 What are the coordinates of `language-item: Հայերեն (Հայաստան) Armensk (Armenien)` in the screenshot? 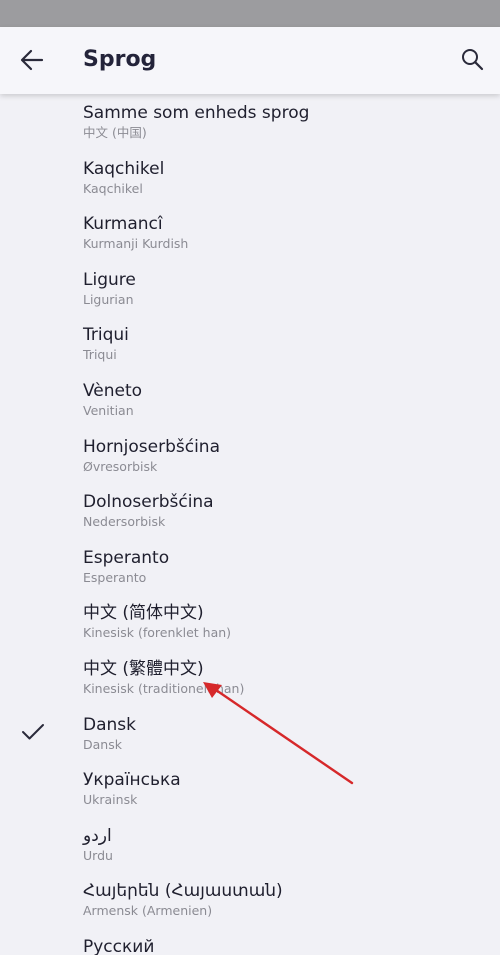 It's located at (250, 900).